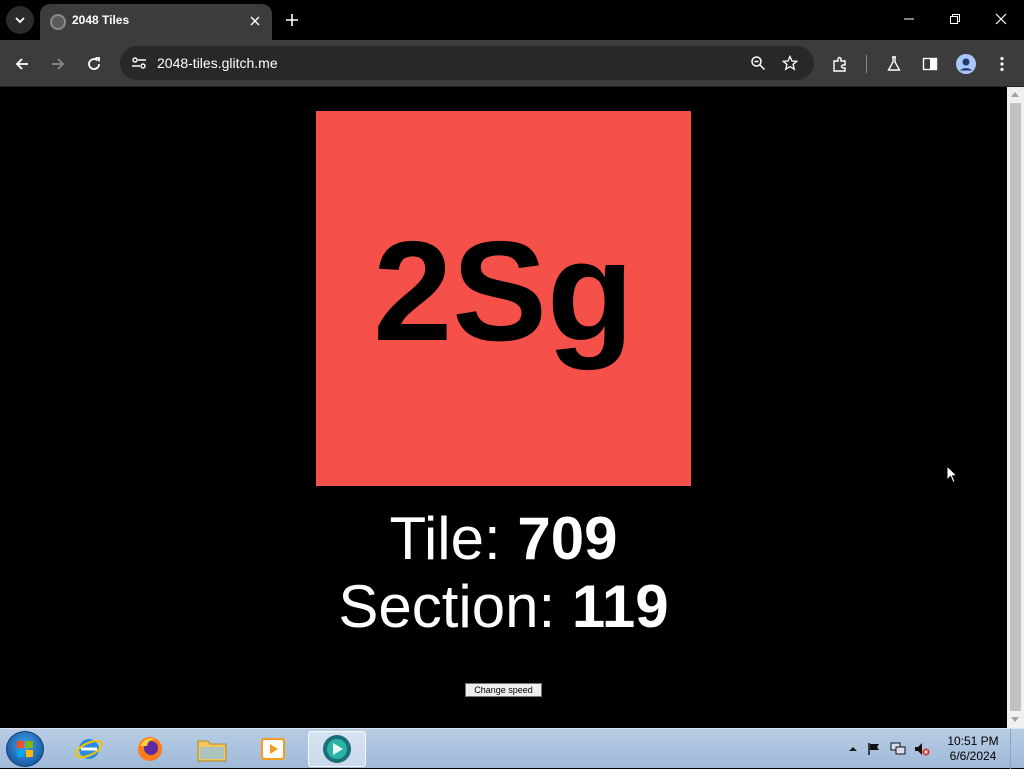 The image size is (1024, 769). I want to click on tile-number: 709, so click(567, 538).